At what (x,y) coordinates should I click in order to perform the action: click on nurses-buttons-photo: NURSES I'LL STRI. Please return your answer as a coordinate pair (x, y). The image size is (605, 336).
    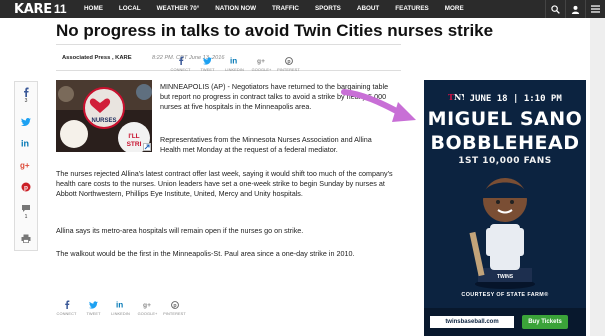
    Looking at the image, I should click on (104, 116).